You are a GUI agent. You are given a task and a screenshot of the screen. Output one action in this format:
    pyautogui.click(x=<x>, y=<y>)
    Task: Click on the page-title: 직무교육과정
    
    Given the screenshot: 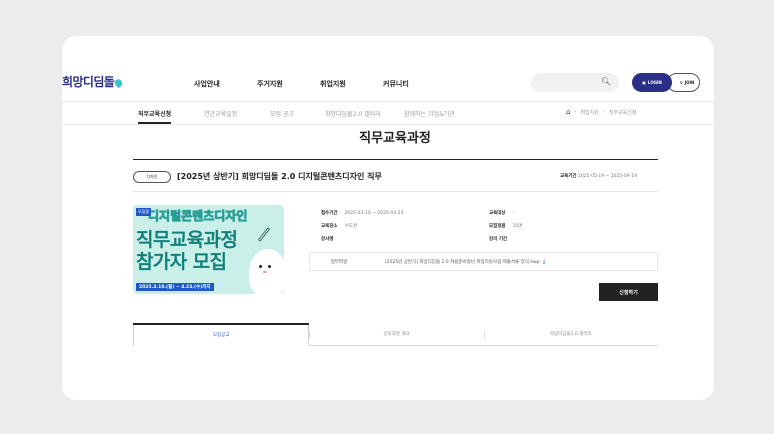 What is the action you would take?
    pyautogui.click(x=395, y=138)
    